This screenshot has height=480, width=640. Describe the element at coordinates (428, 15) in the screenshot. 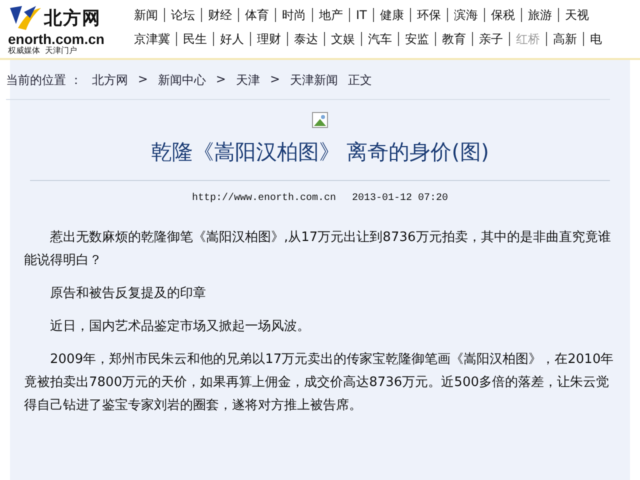

I see `nav-link: 环保` at that location.